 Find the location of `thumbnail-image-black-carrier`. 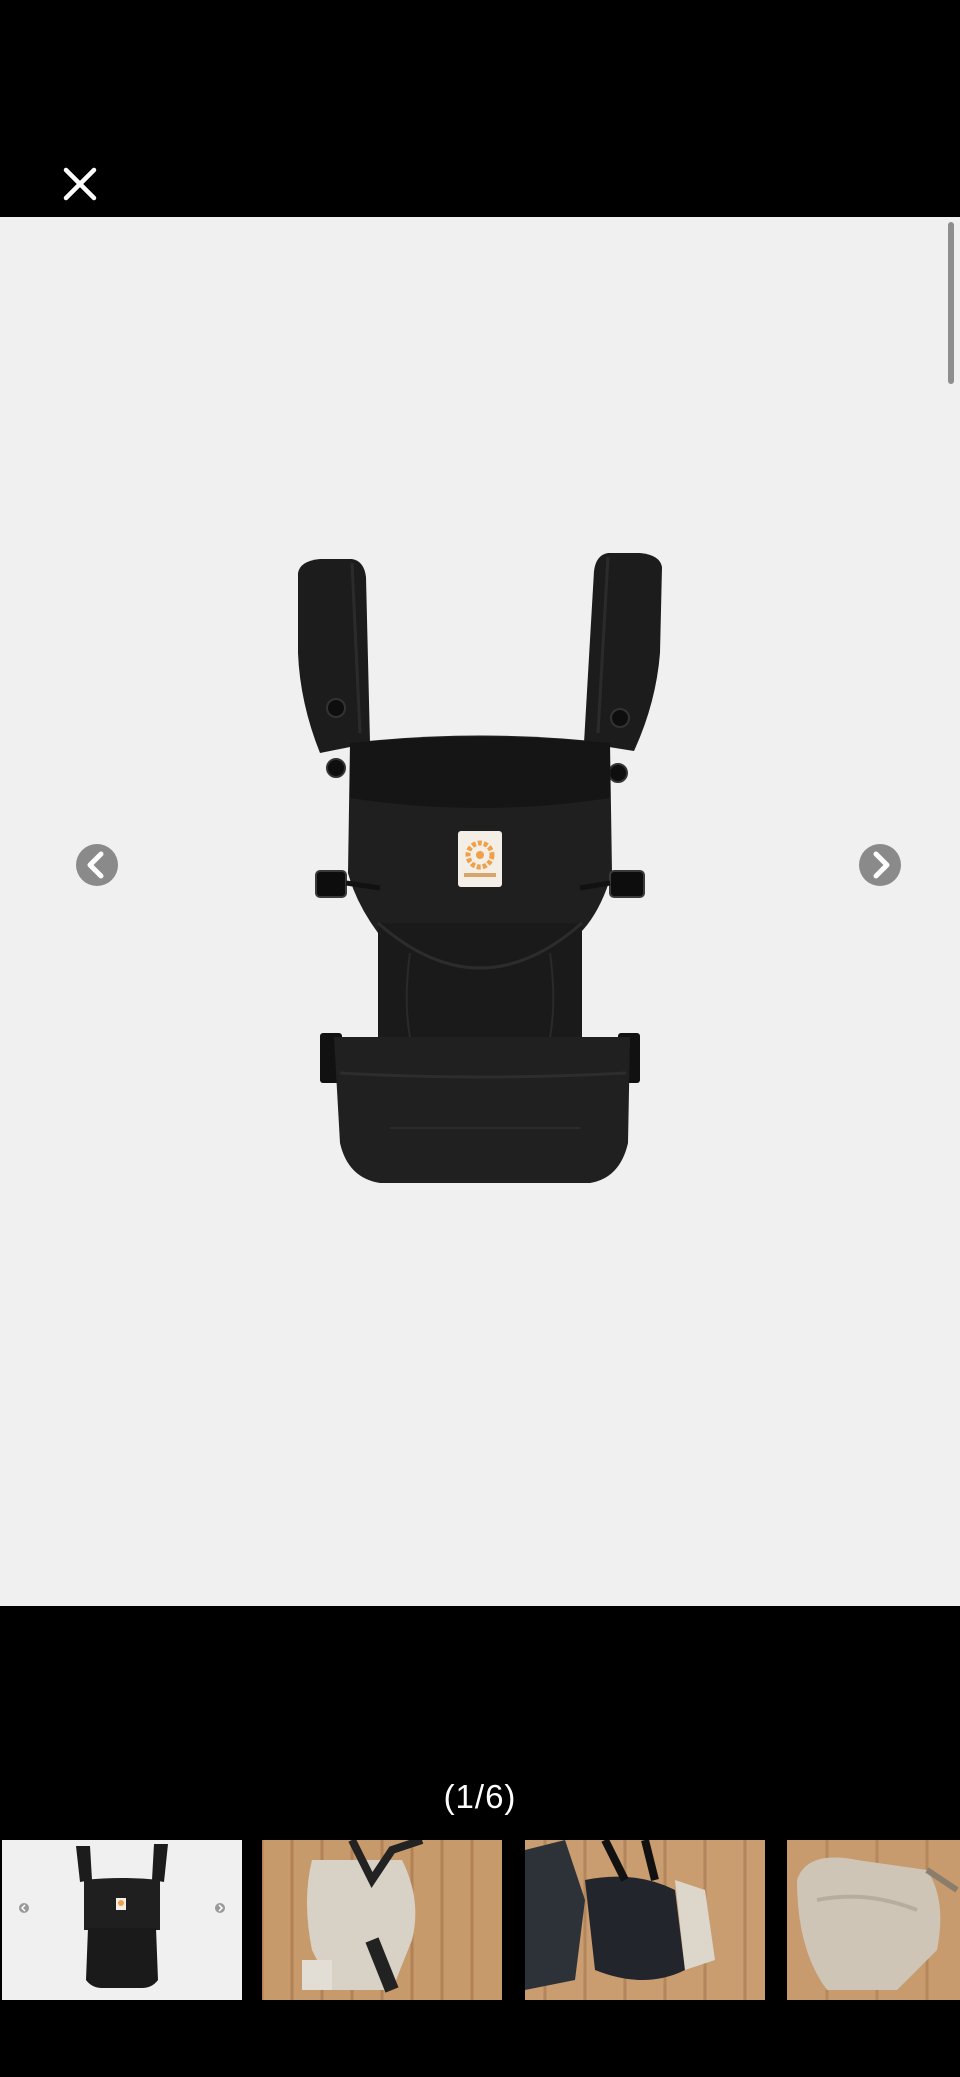

thumbnail-image-black-carrier is located at coordinates (122, 1920).